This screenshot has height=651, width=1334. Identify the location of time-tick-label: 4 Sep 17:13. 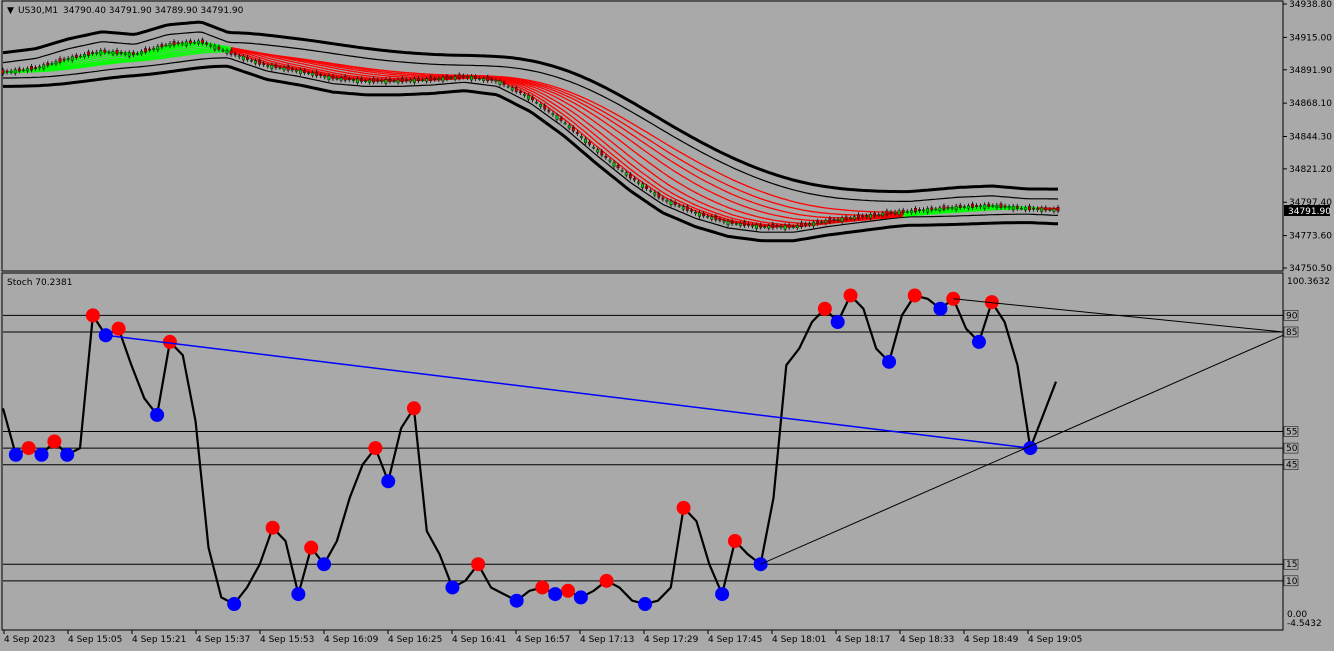
(607, 640).